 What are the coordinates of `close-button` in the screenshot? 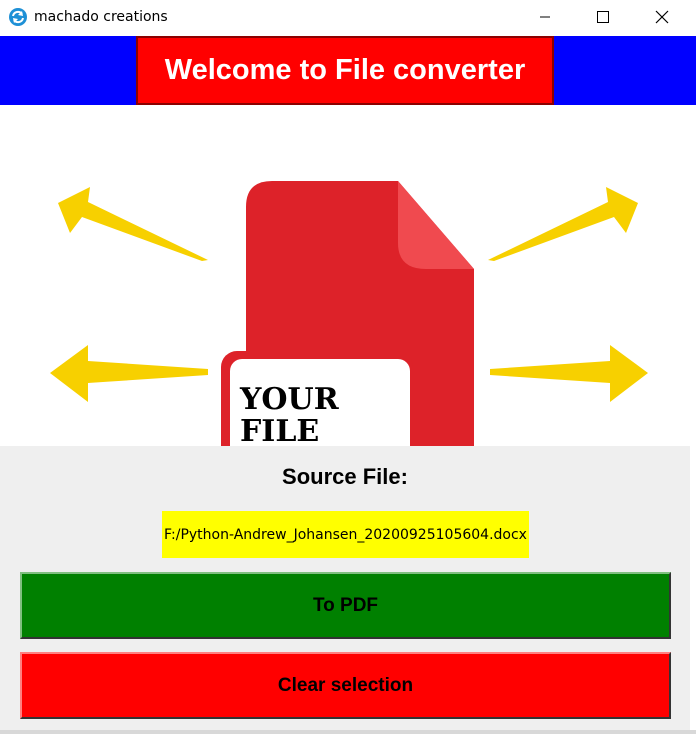 It's located at (662, 17).